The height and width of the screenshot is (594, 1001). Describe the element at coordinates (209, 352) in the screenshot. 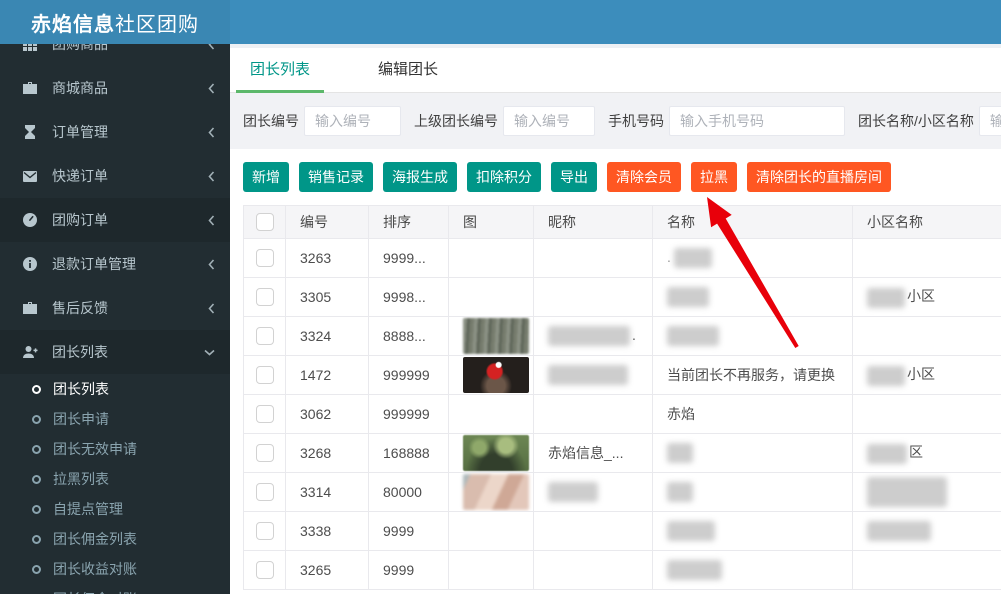

I see `chevron-down-icon` at that location.